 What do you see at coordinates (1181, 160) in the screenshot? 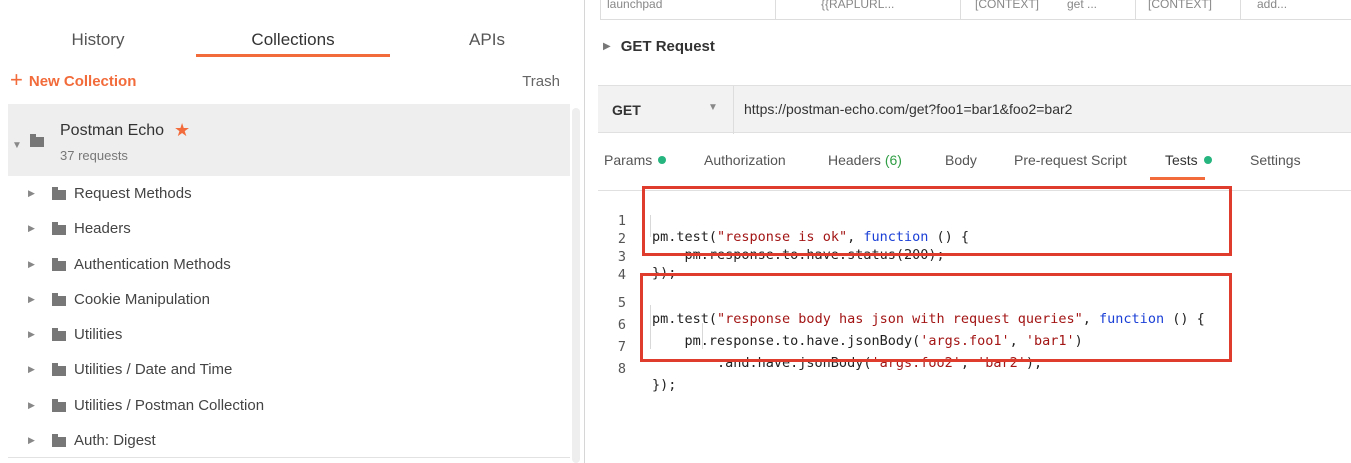
I see `tab-tests-label: Tests` at bounding box center [1181, 160].